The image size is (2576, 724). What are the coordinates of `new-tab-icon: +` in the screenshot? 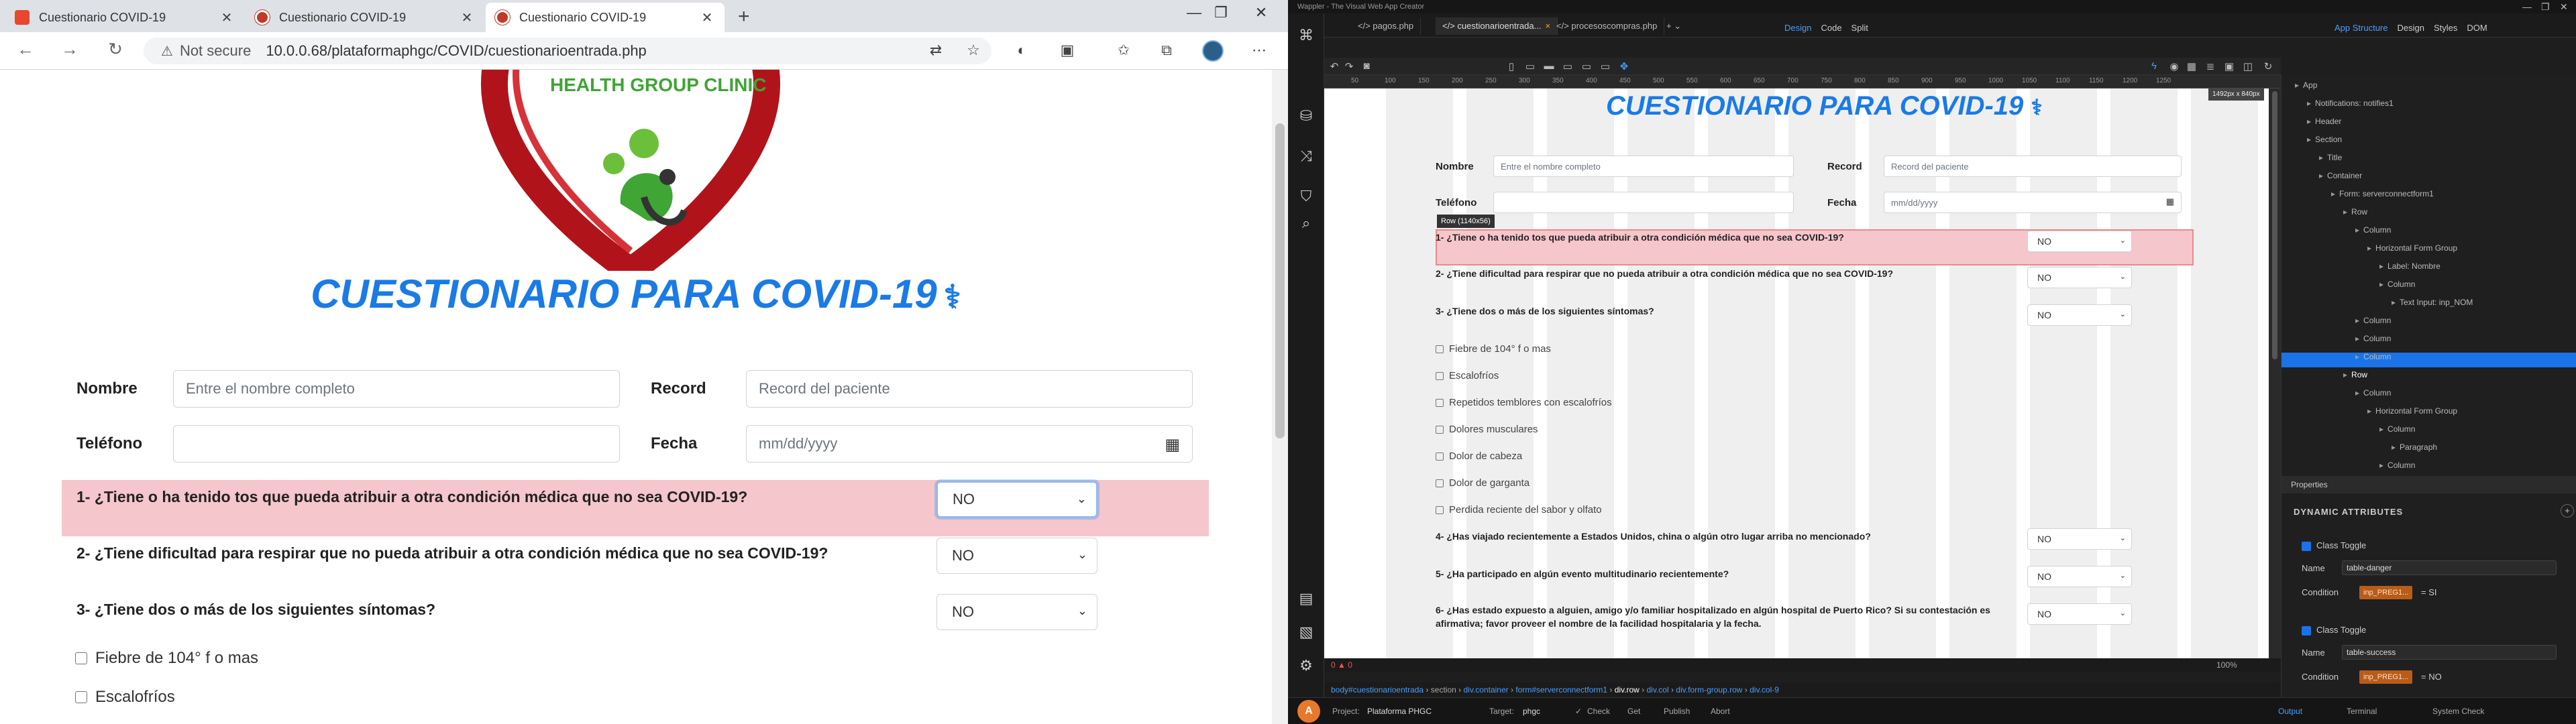 It's located at (744, 16).